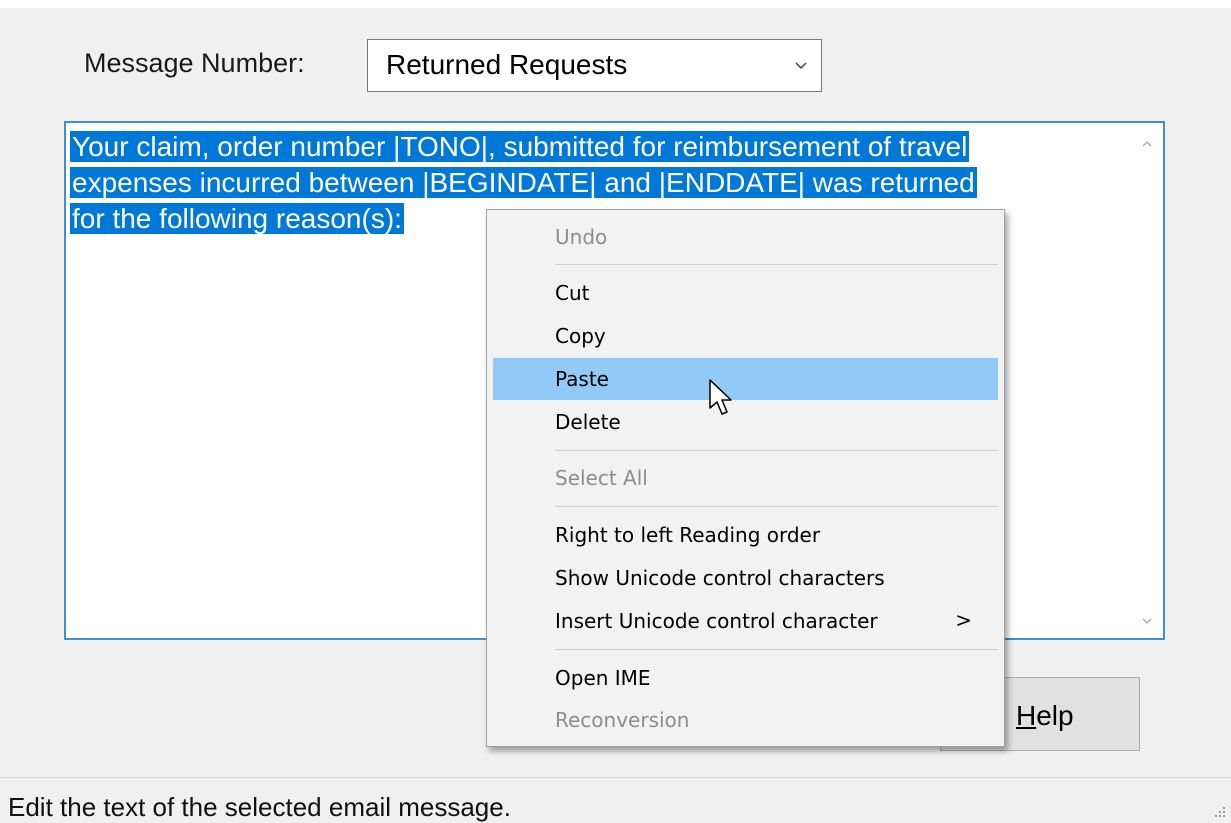 The height and width of the screenshot is (823, 1231). Describe the element at coordinates (745, 336) in the screenshot. I see `menu-item-copy: Copy` at that location.